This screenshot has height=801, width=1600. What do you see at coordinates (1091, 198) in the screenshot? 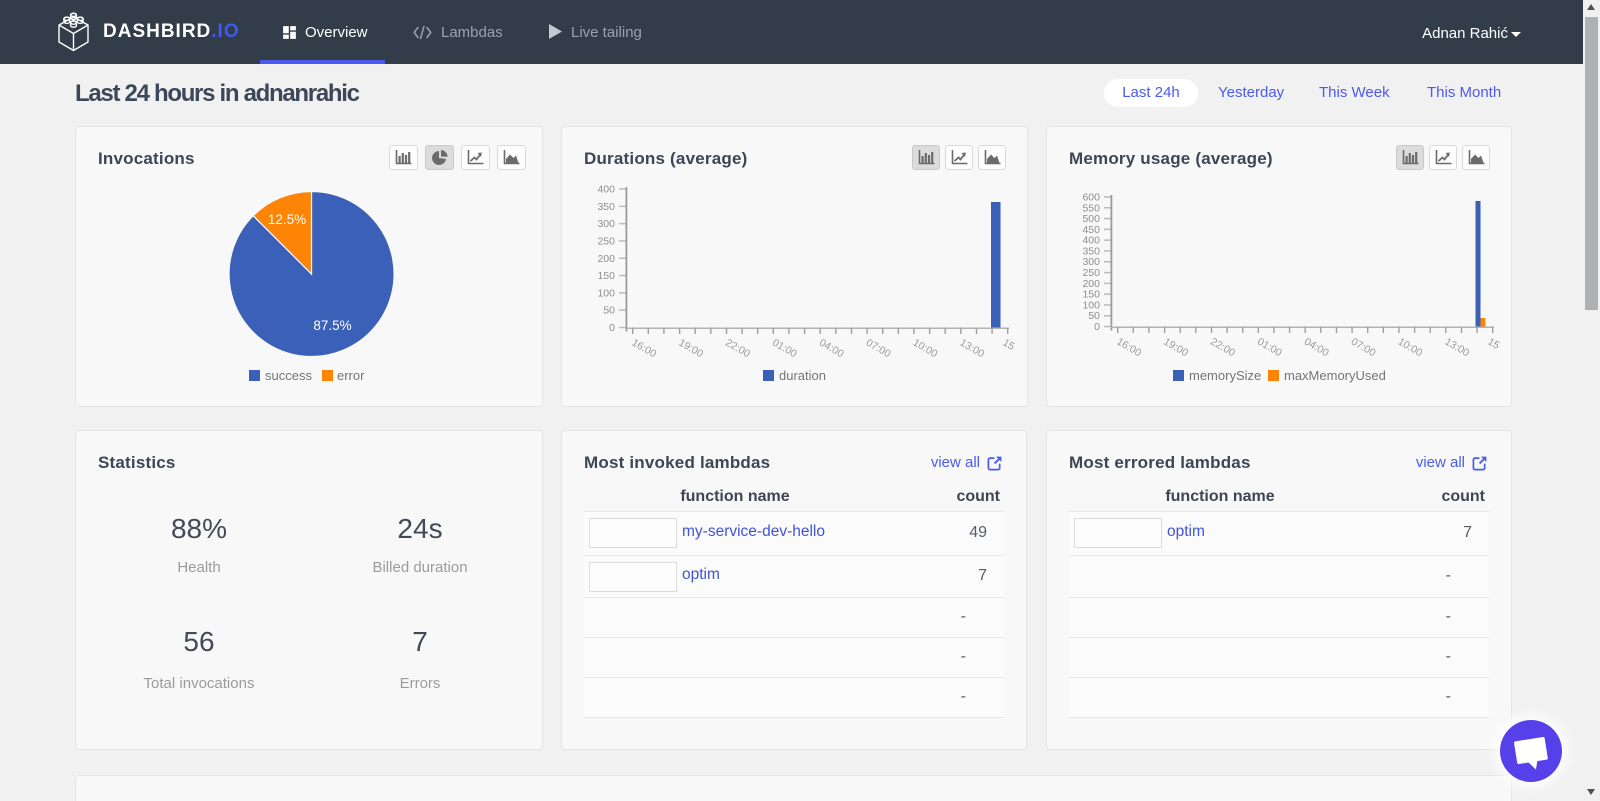
I see `svg-text: 600` at bounding box center [1091, 198].